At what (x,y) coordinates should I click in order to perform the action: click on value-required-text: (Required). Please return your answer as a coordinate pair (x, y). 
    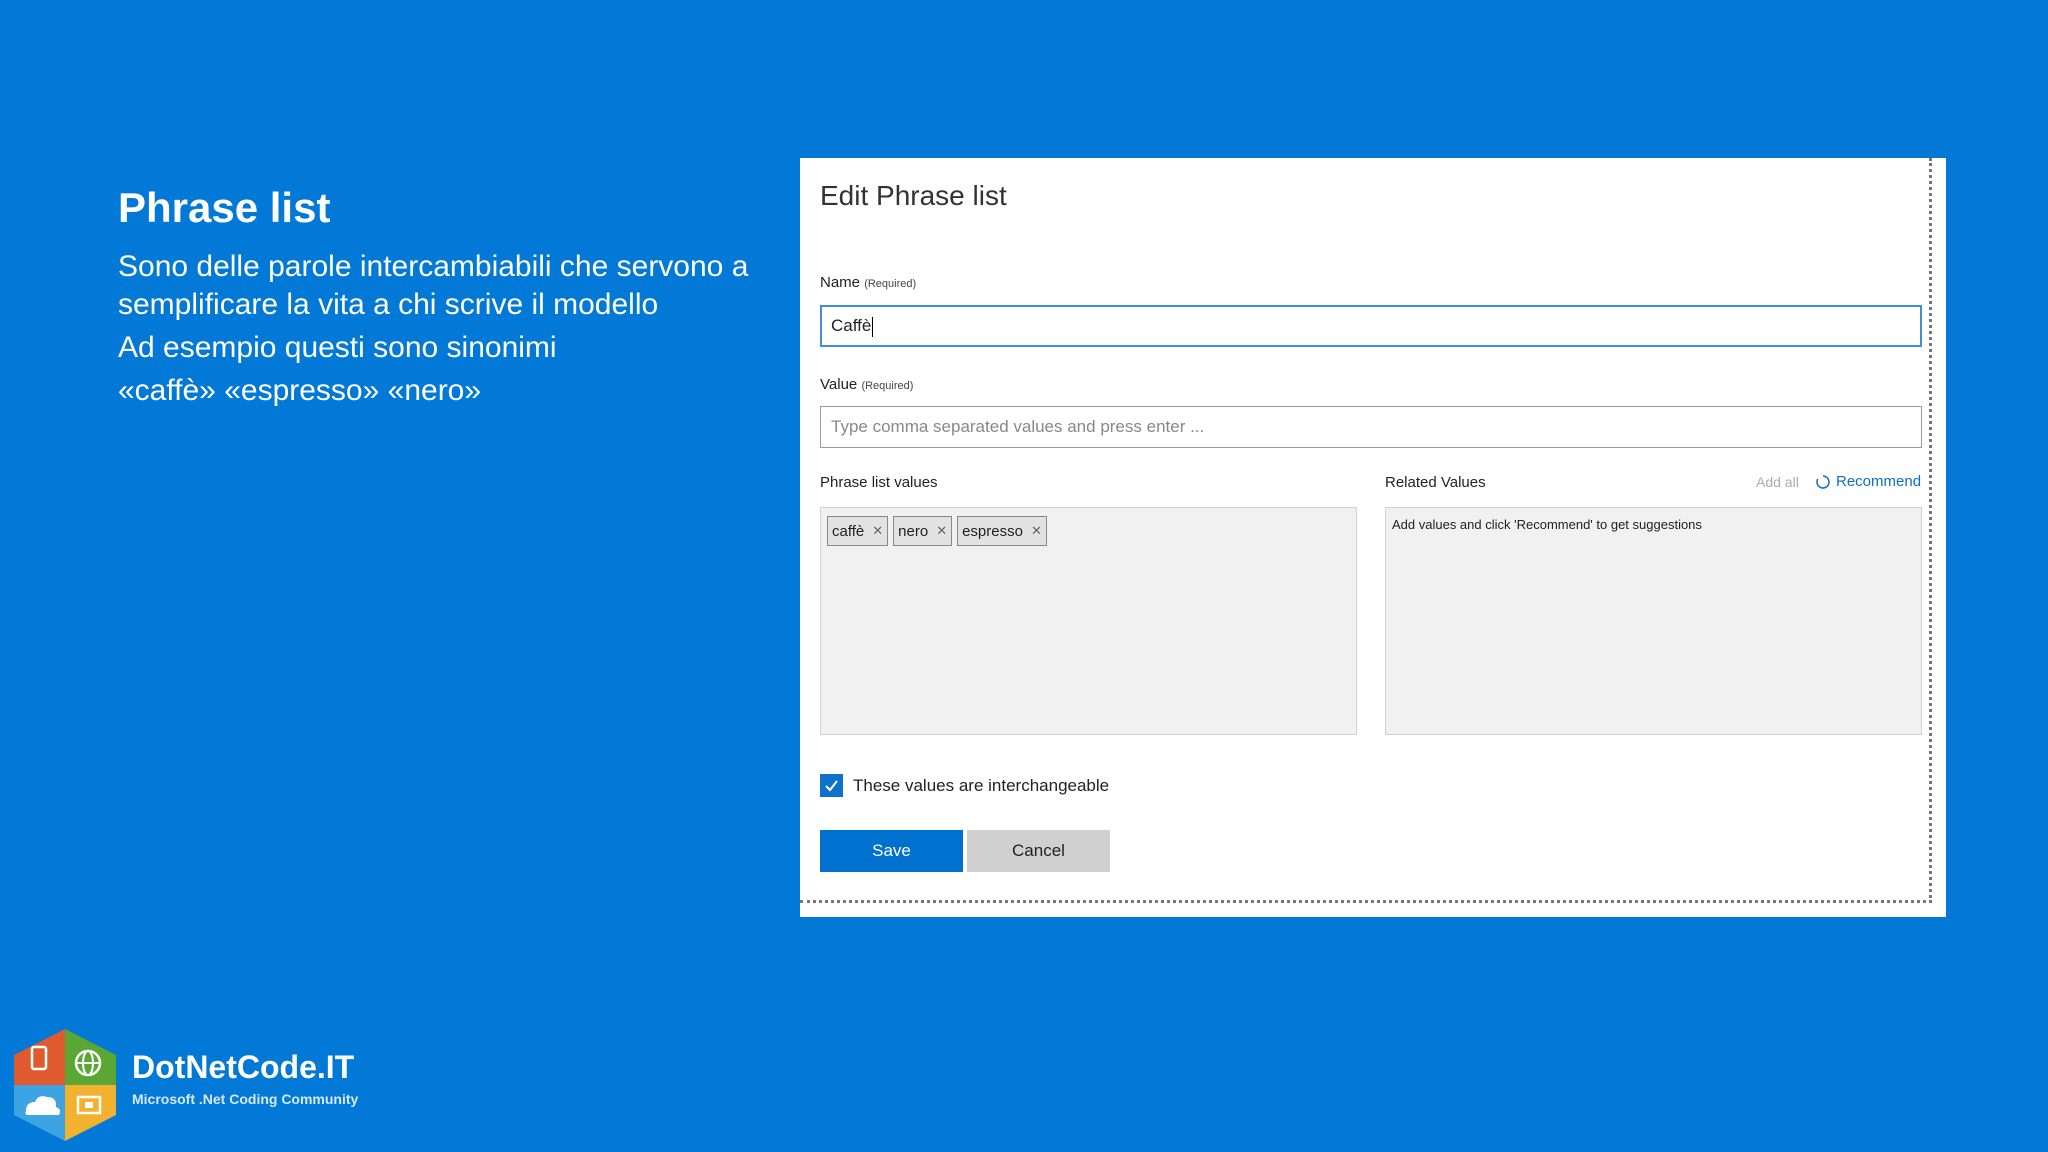
    Looking at the image, I should click on (887, 386).